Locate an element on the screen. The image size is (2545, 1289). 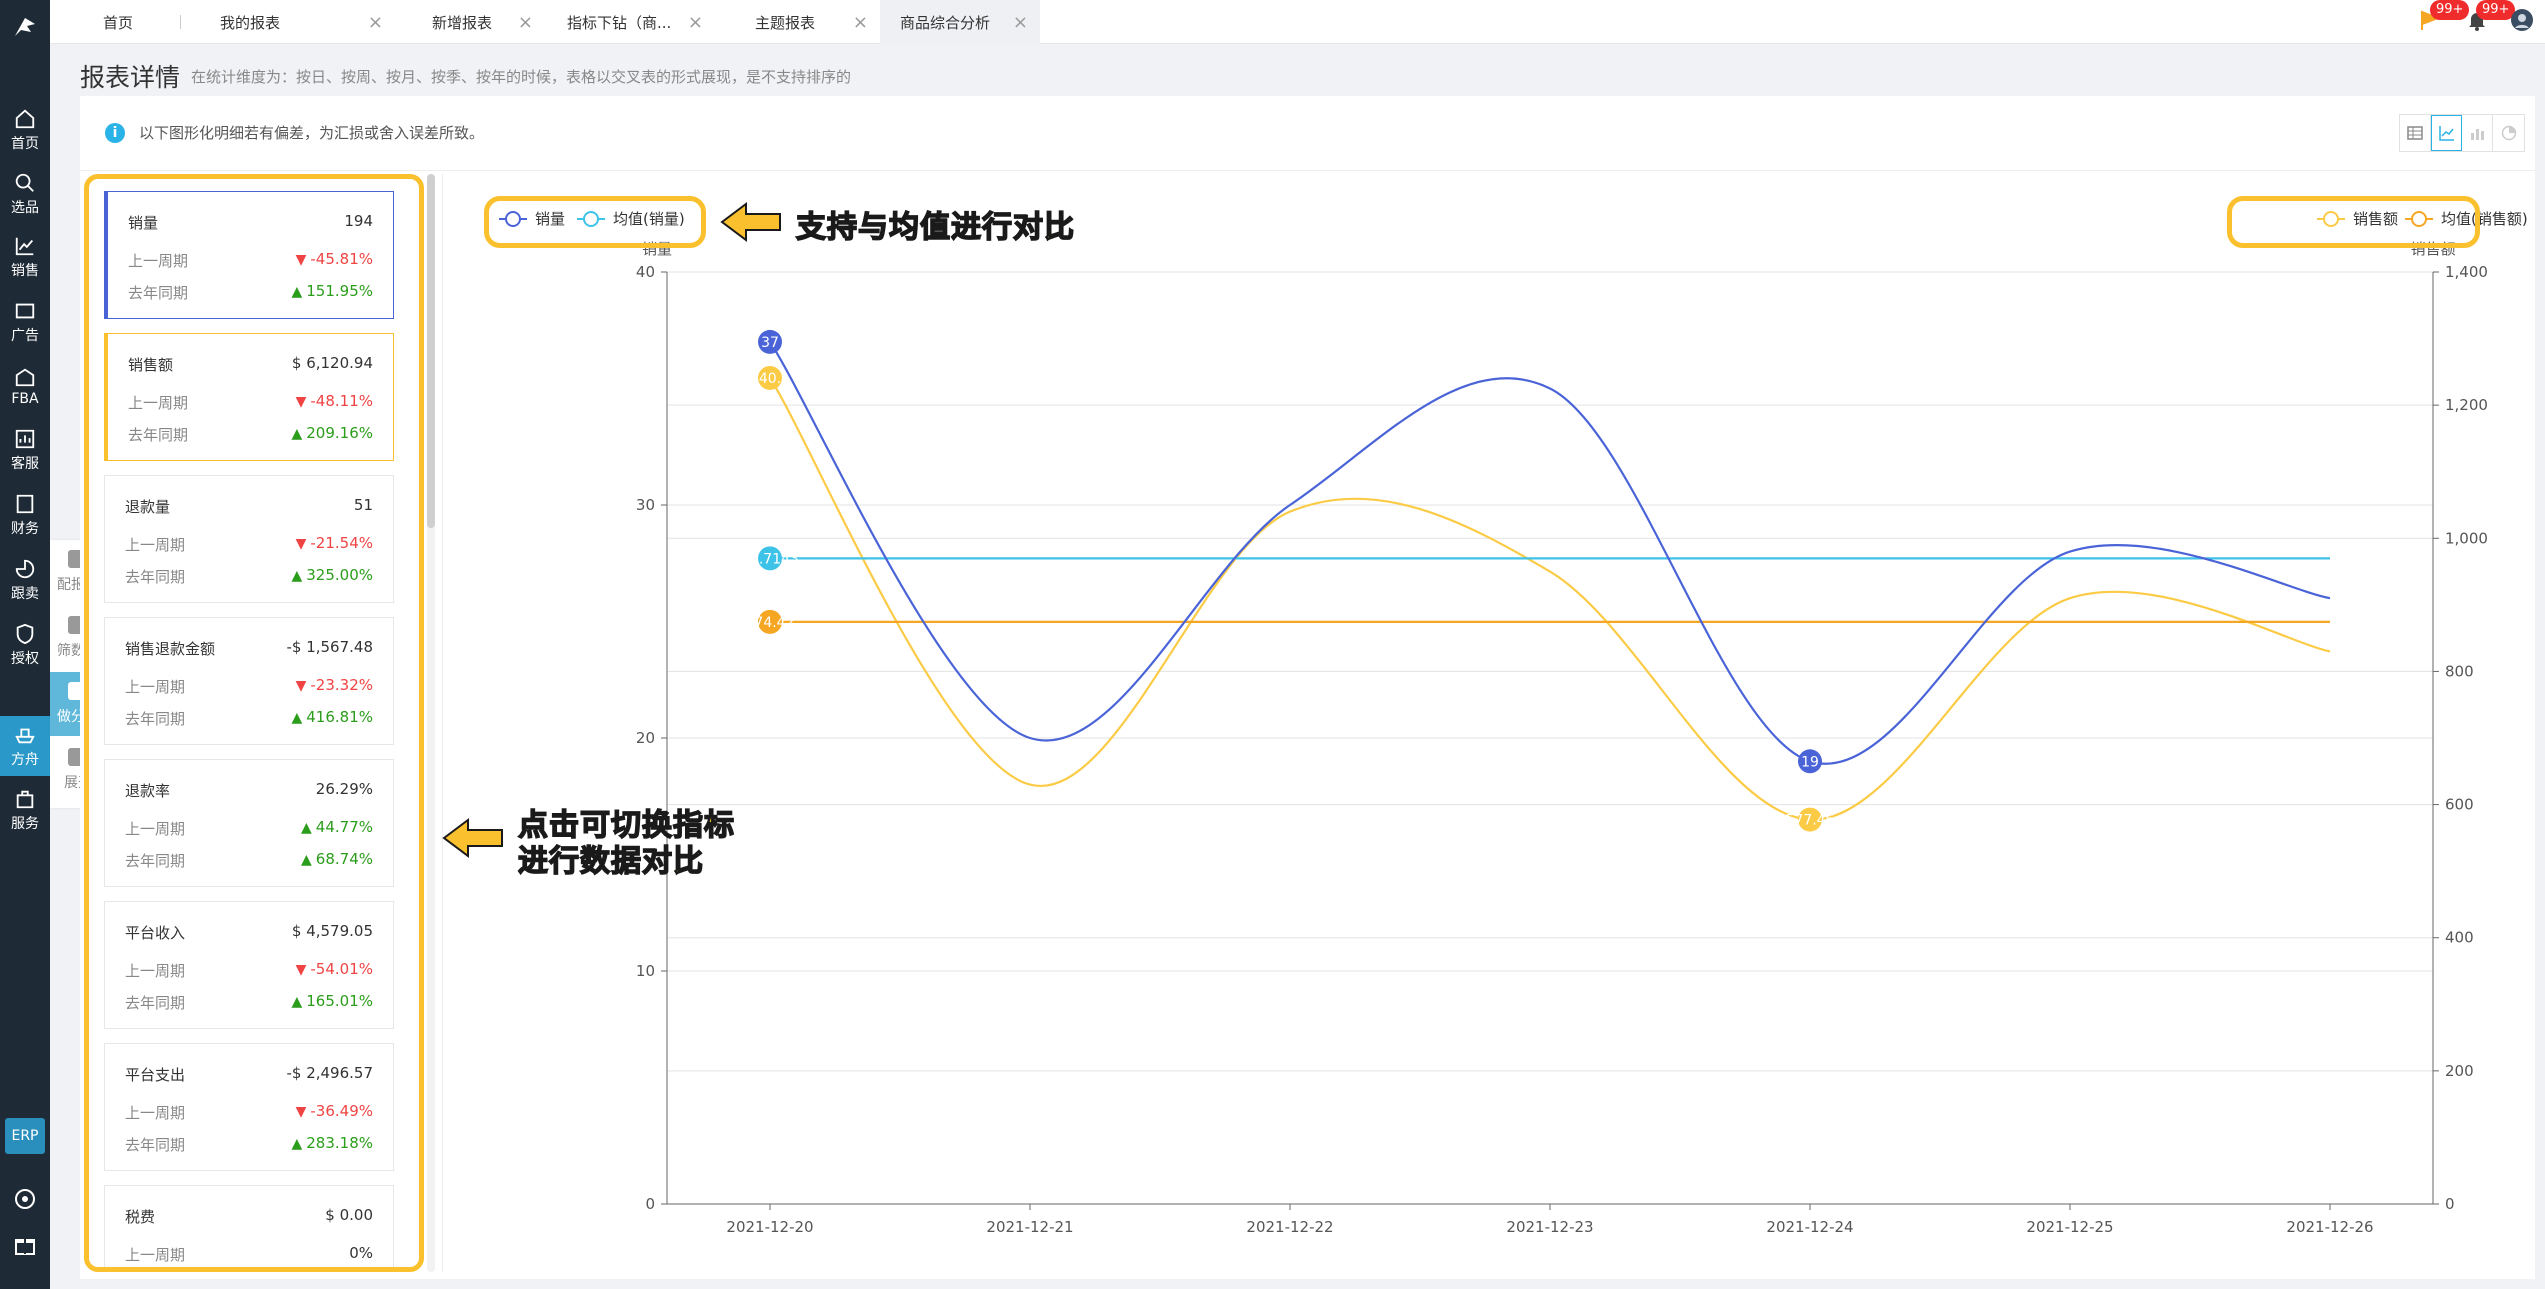
tab-my-reports: 我的报表 × is located at coordinates (290, 22).